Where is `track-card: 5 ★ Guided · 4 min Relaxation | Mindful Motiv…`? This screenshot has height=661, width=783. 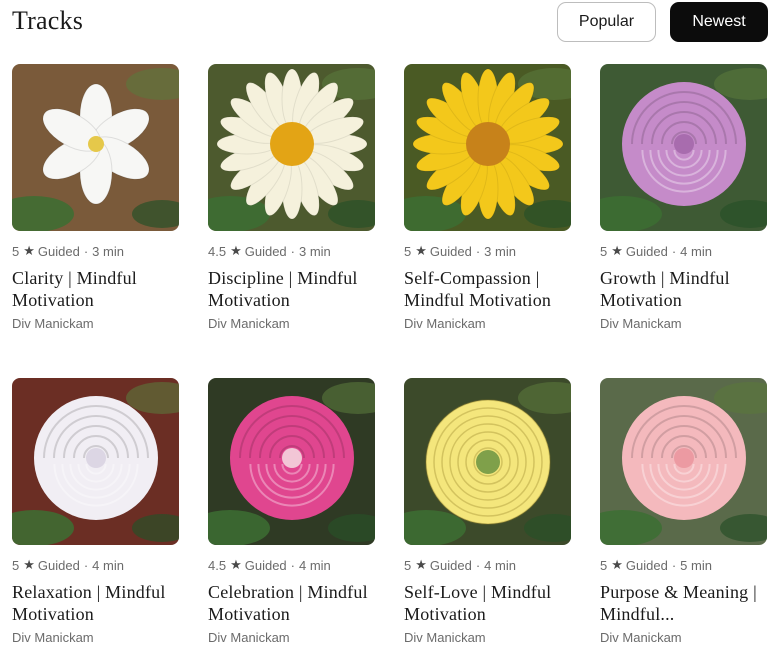
track-card: 5 ★ Guided · 4 min Relaxation | Mindful Motiv… is located at coordinates (96, 511).